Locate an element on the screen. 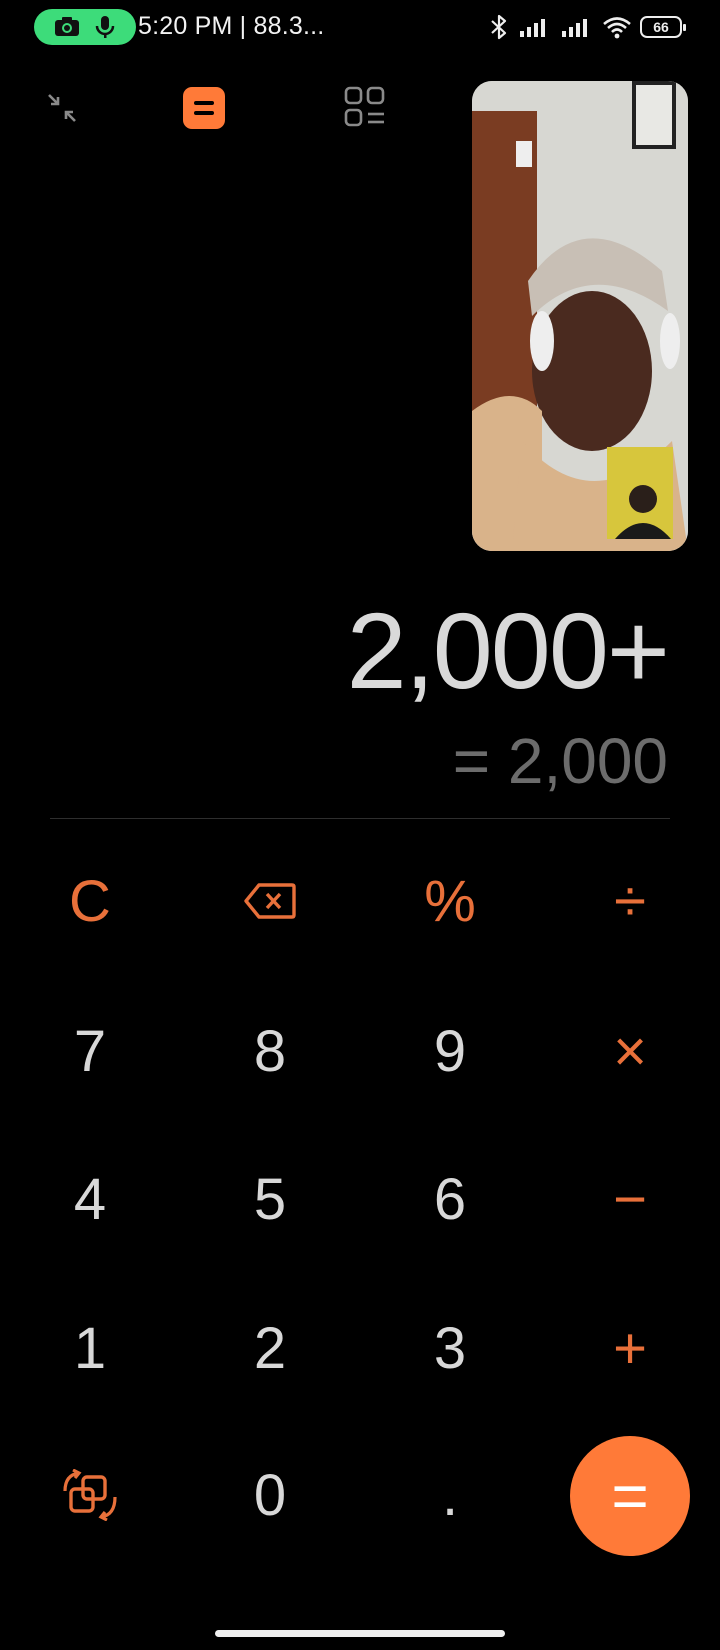 Image resolution: width=720 pixels, height=1650 pixels. decimal-point-button: . is located at coordinates (450, 1495).